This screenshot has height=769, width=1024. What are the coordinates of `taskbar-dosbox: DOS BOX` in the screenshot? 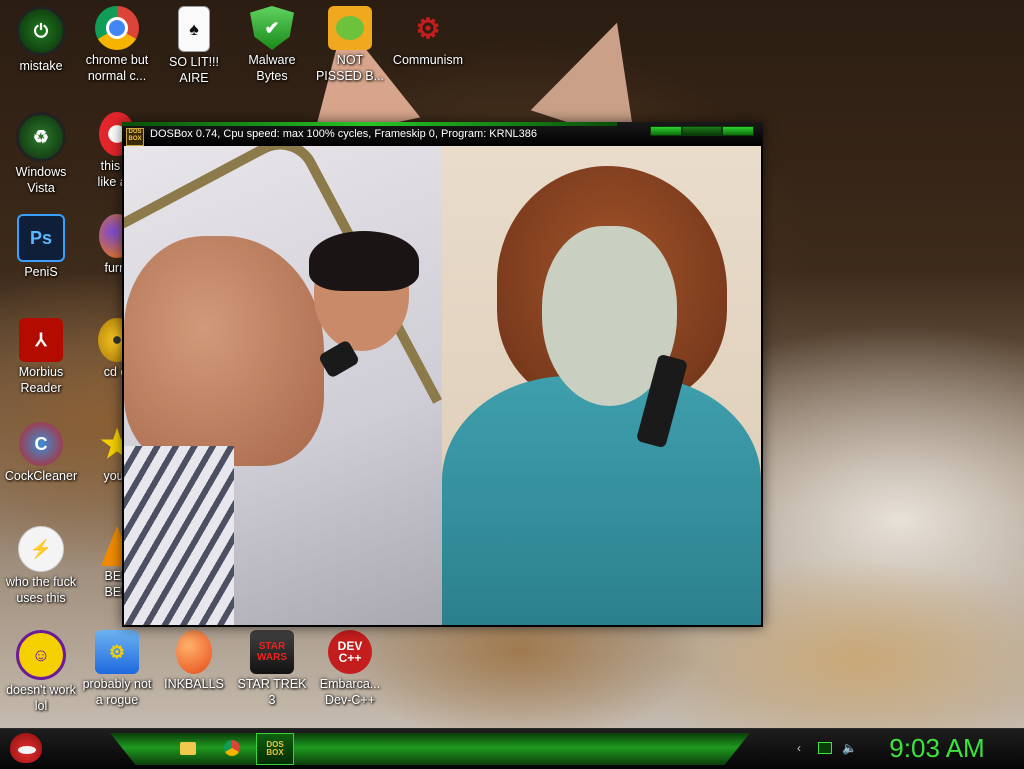 It's located at (275, 749).